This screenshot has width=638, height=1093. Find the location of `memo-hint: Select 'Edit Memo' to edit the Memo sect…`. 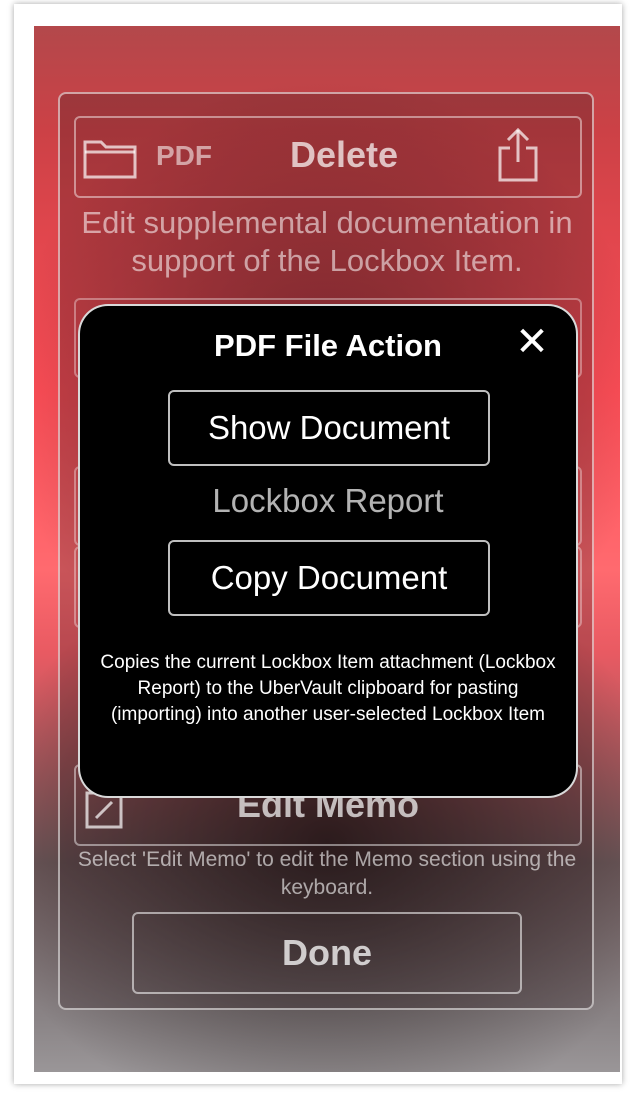

memo-hint: Select 'Edit Memo' to edit the Memo sect… is located at coordinates (327, 873).